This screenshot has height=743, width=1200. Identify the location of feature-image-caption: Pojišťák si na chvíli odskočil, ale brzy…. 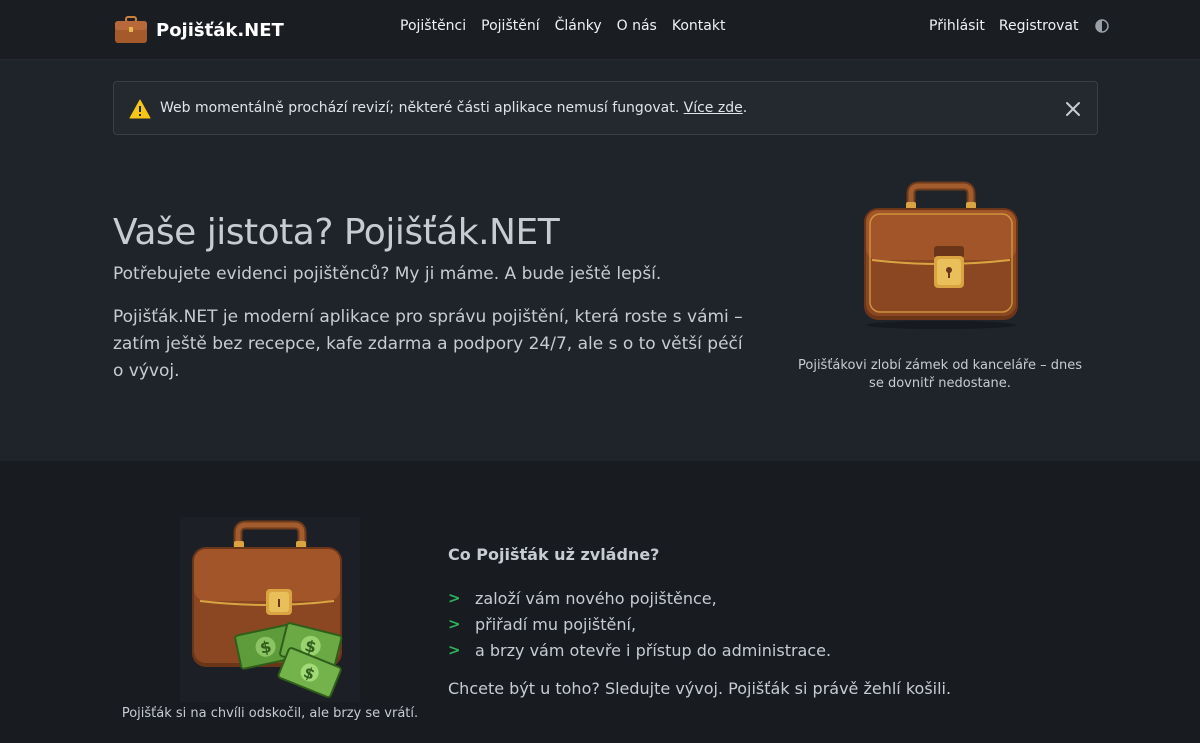
(270, 713).